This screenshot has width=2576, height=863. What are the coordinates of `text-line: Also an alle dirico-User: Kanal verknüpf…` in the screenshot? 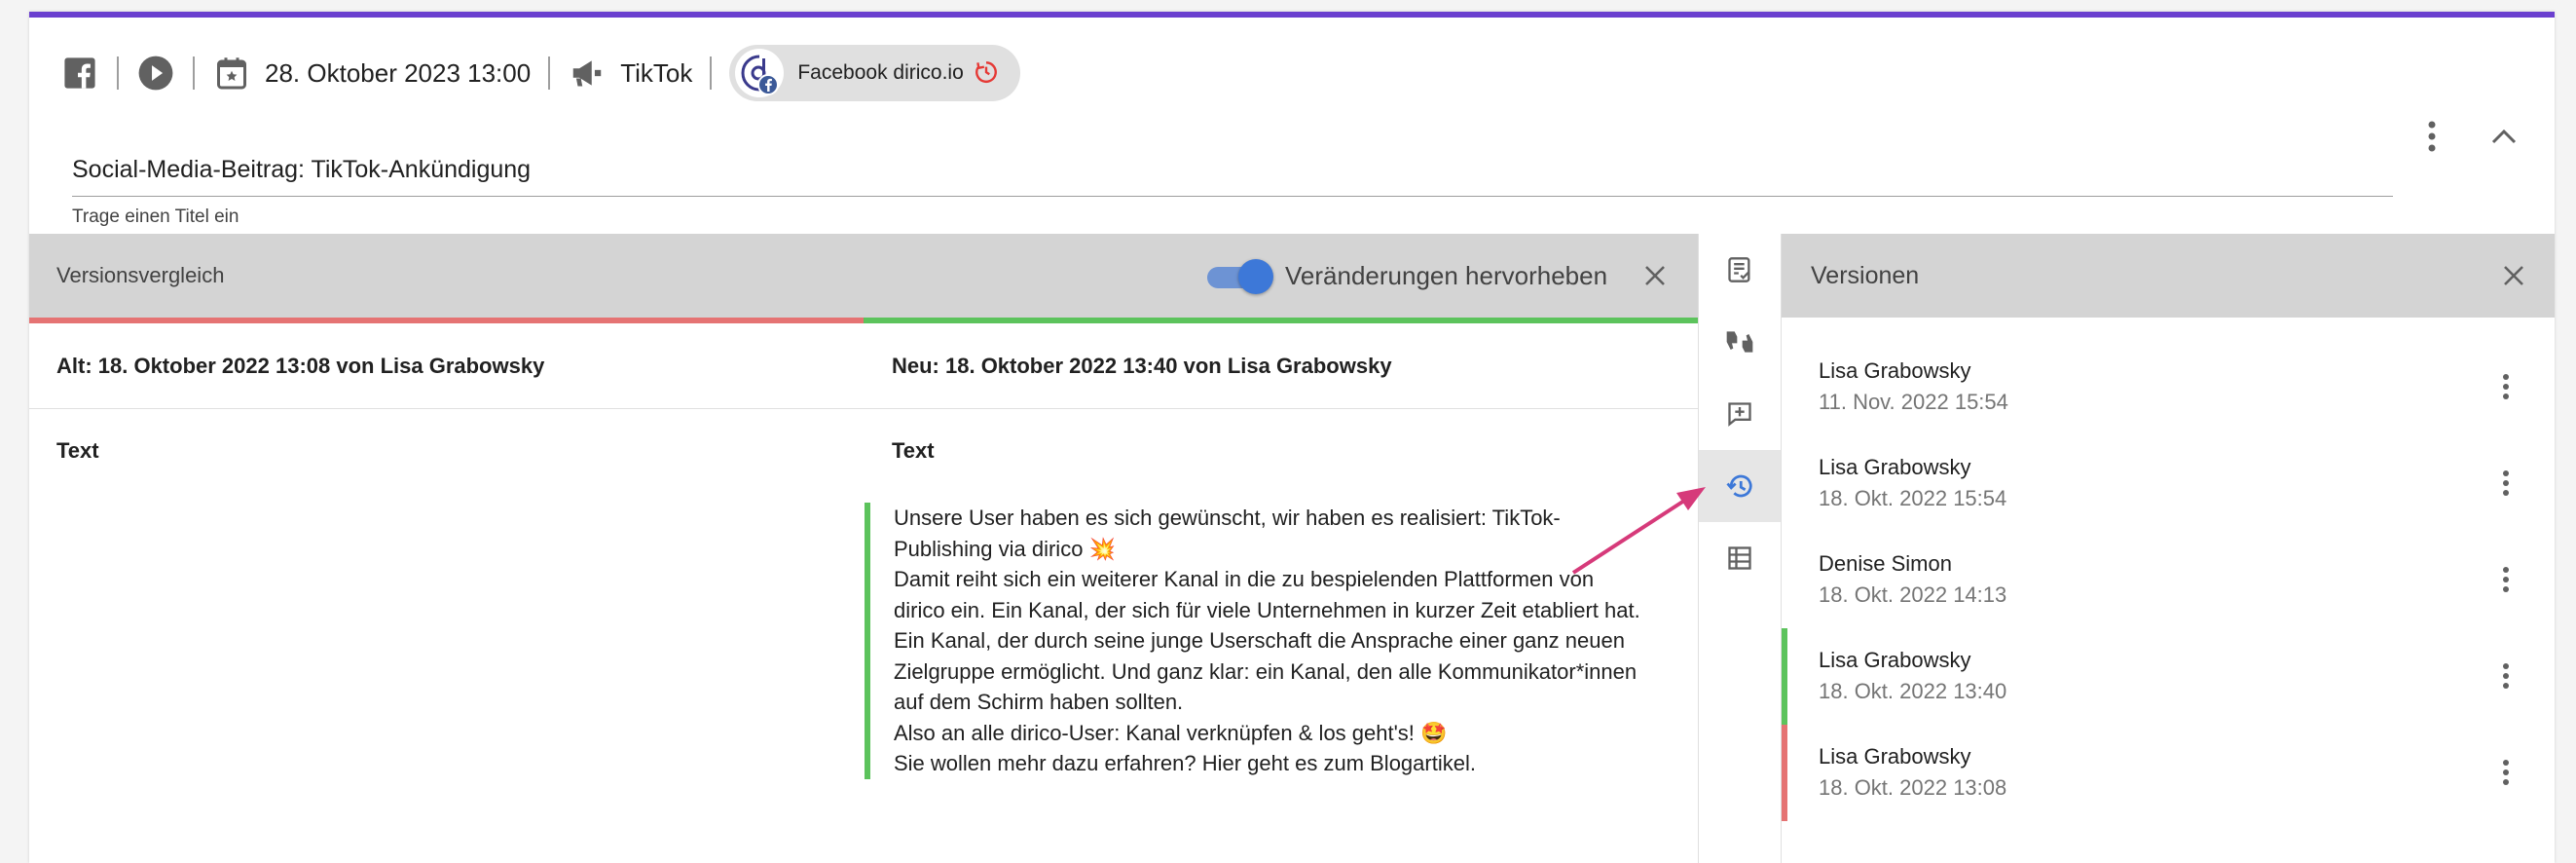 It's located at (1171, 732).